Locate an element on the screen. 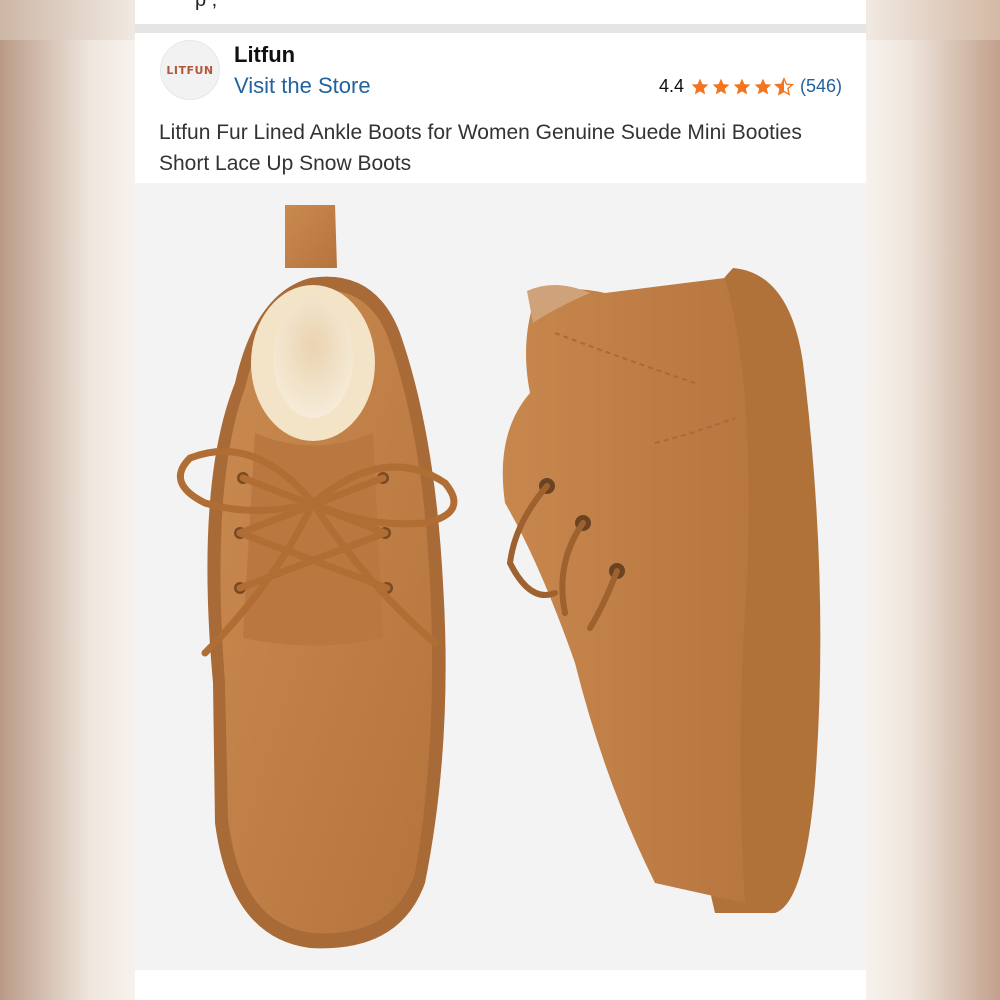  rating-row: 4.4 (546) is located at coordinates (750, 86).